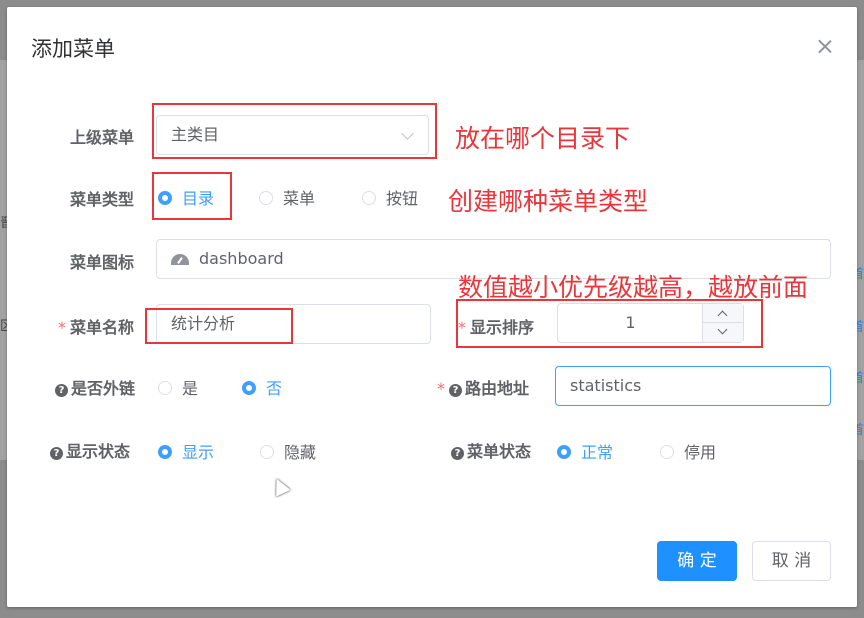  I want to click on annotation-type-note: 创建哪种菜单类型, so click(548, 201).